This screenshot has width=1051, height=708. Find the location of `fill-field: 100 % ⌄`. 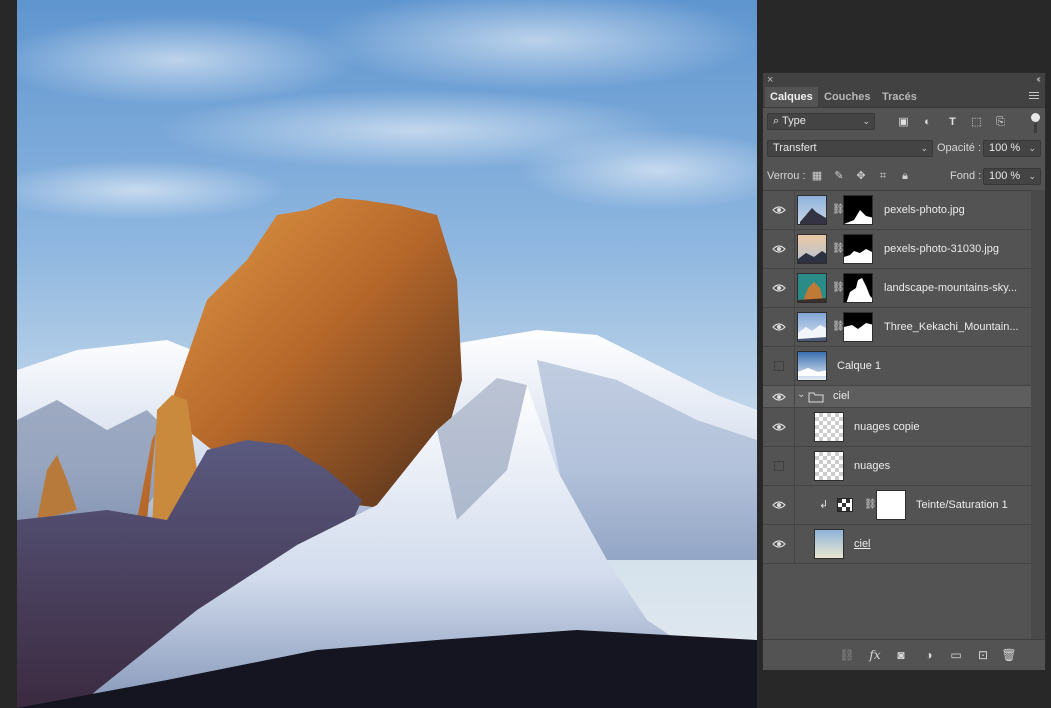

fill-field: 100 % ⌄ is located at coordinates (1012, 176).